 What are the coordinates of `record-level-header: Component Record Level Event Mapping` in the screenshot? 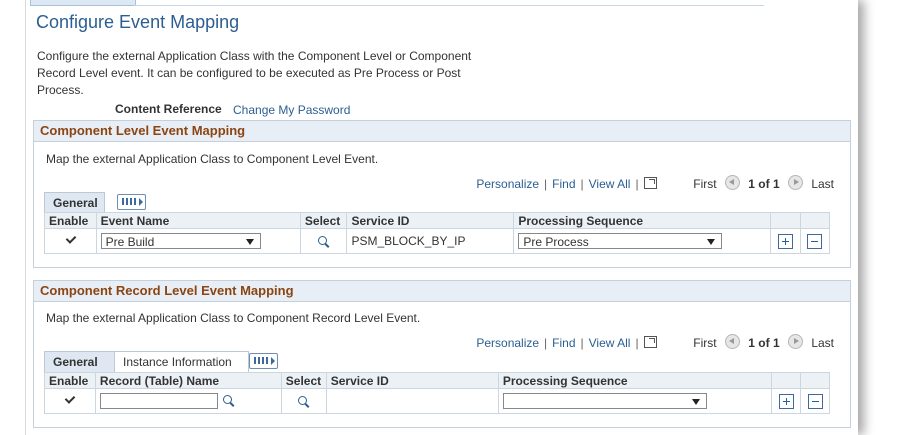 It's located at (442, 291).